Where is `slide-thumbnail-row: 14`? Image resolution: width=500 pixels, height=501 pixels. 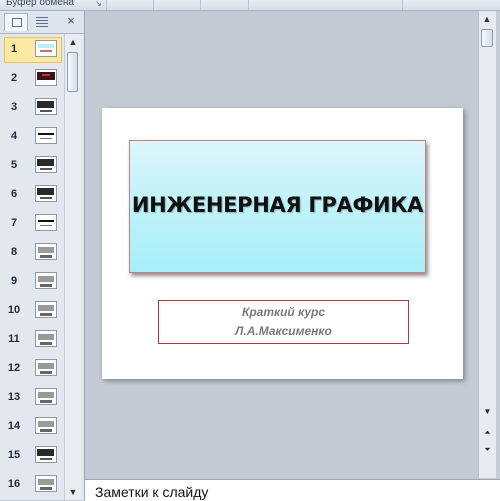
slide-thumbnail-row: 14 is located at coordinates (32, 428).